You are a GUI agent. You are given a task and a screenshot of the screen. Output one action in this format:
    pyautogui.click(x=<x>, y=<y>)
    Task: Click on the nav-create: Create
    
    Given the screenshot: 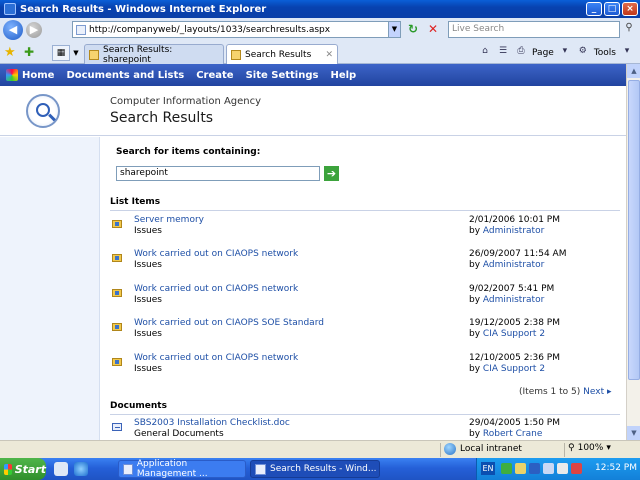 What is the action you would take?
    pyautogui.click(x=214, y=75)
    